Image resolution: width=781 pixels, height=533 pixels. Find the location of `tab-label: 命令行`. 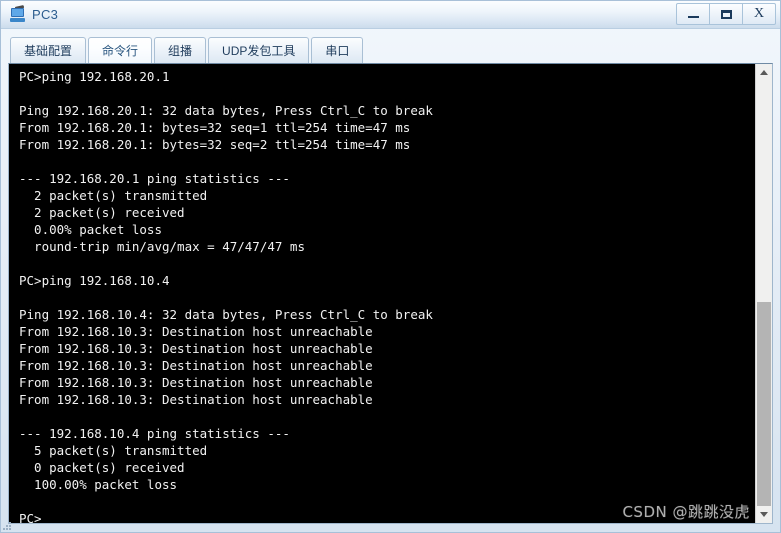

tab-label: 命令行 is located at coordinates (120, 51).